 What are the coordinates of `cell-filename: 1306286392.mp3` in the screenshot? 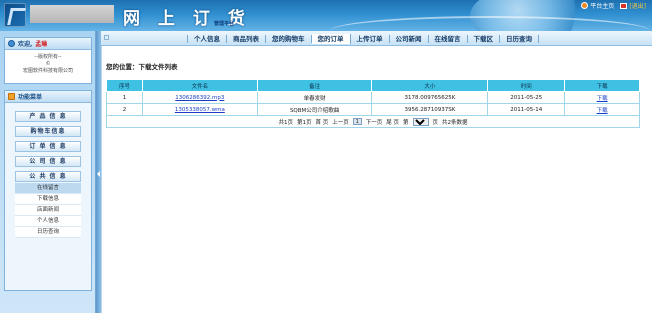 It's located at (199, 97).